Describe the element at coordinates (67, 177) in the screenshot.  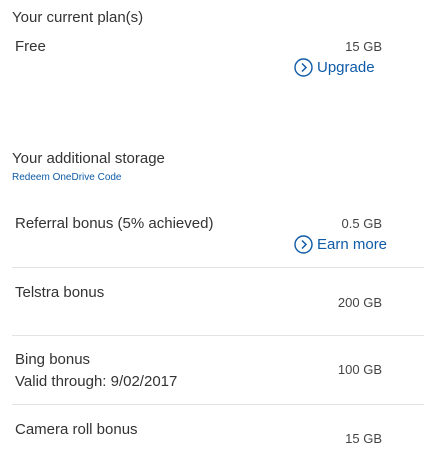
I see `redeem-code-link: Redeem OneDrive Code` at that location.